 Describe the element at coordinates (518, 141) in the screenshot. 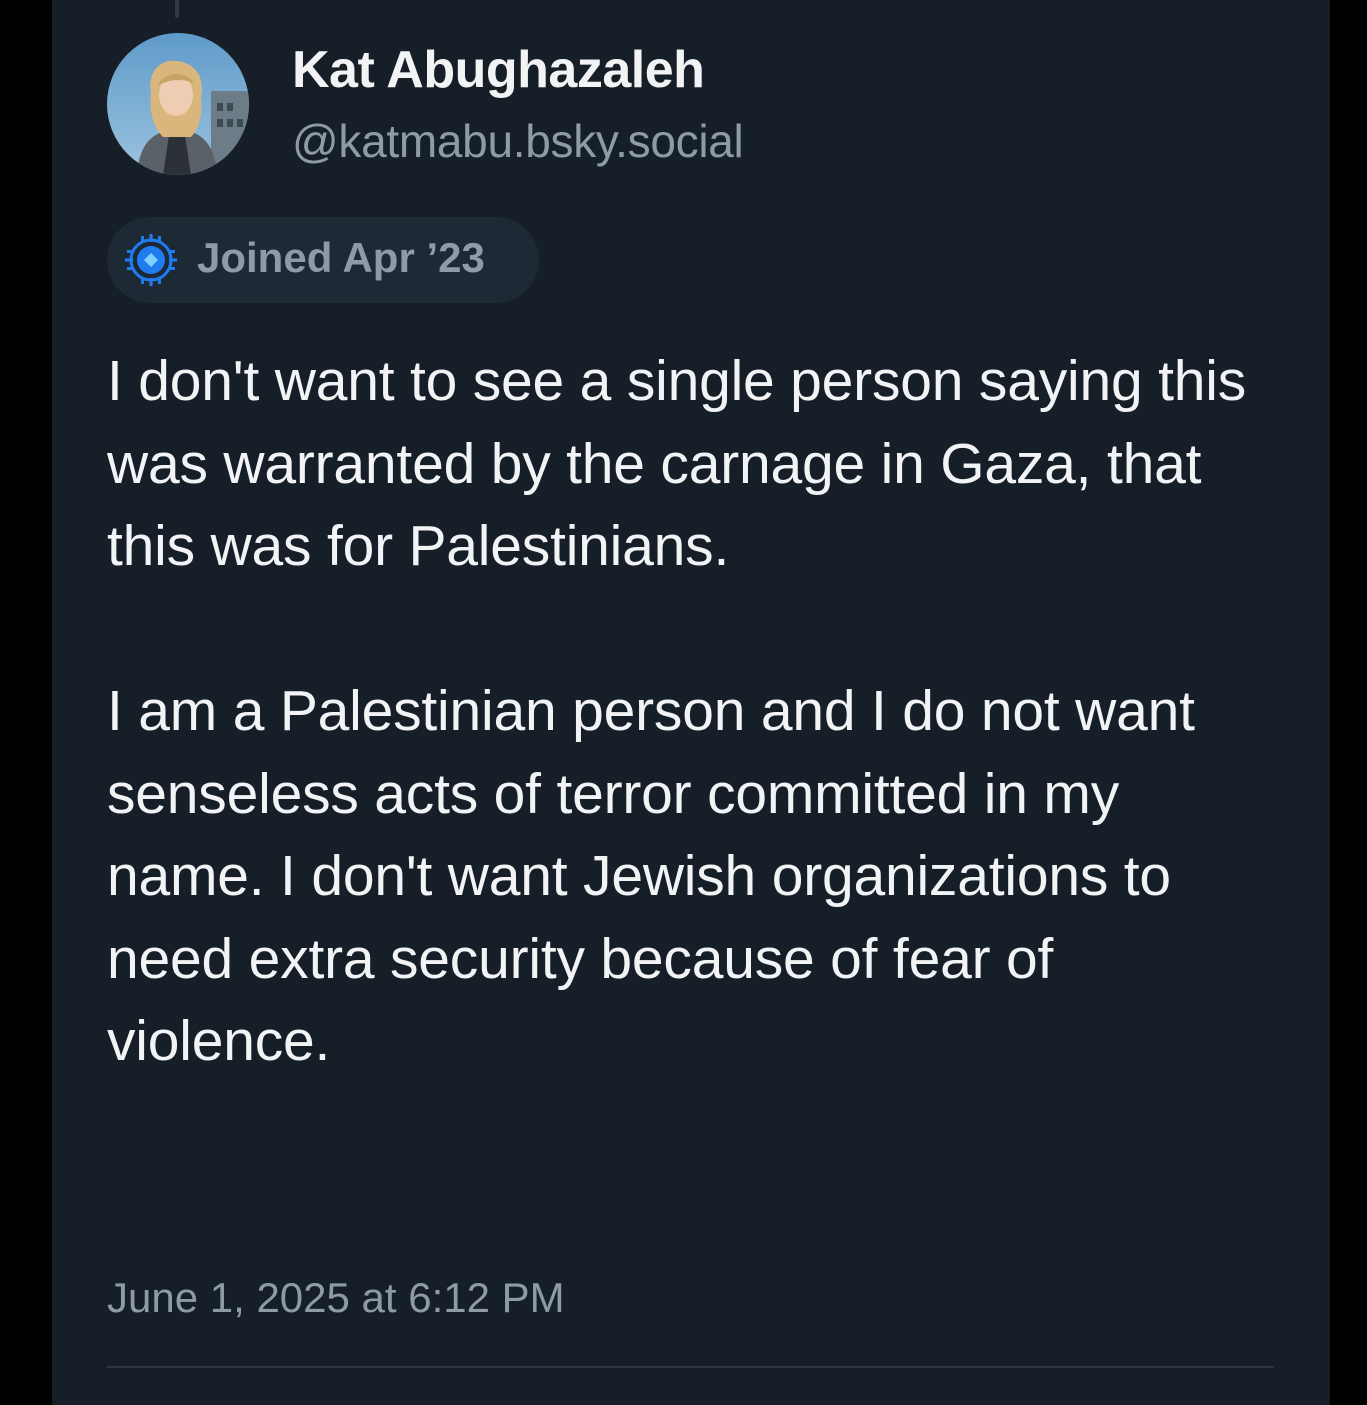

I see `author-handle: @katmabu.bsky.social` at that location.